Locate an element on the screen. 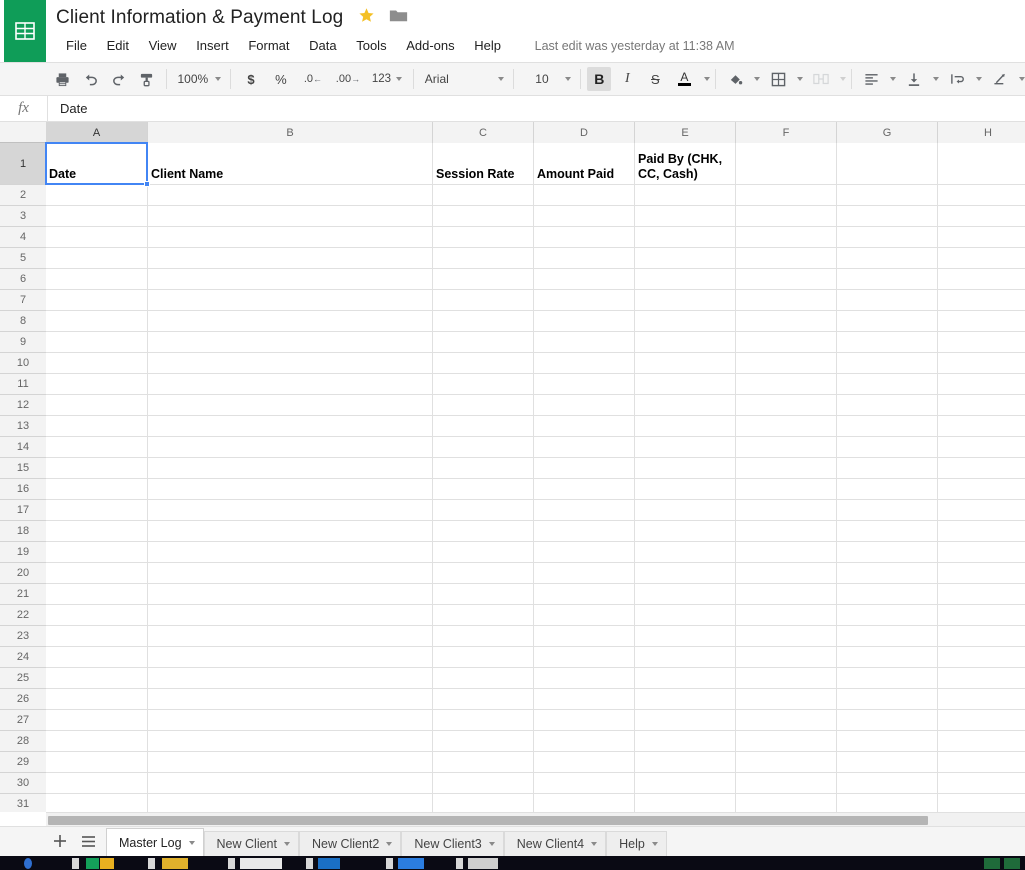 This screenshot has width=1025, height=870. sheets-logo-icon is located at coordinates (25, 31).